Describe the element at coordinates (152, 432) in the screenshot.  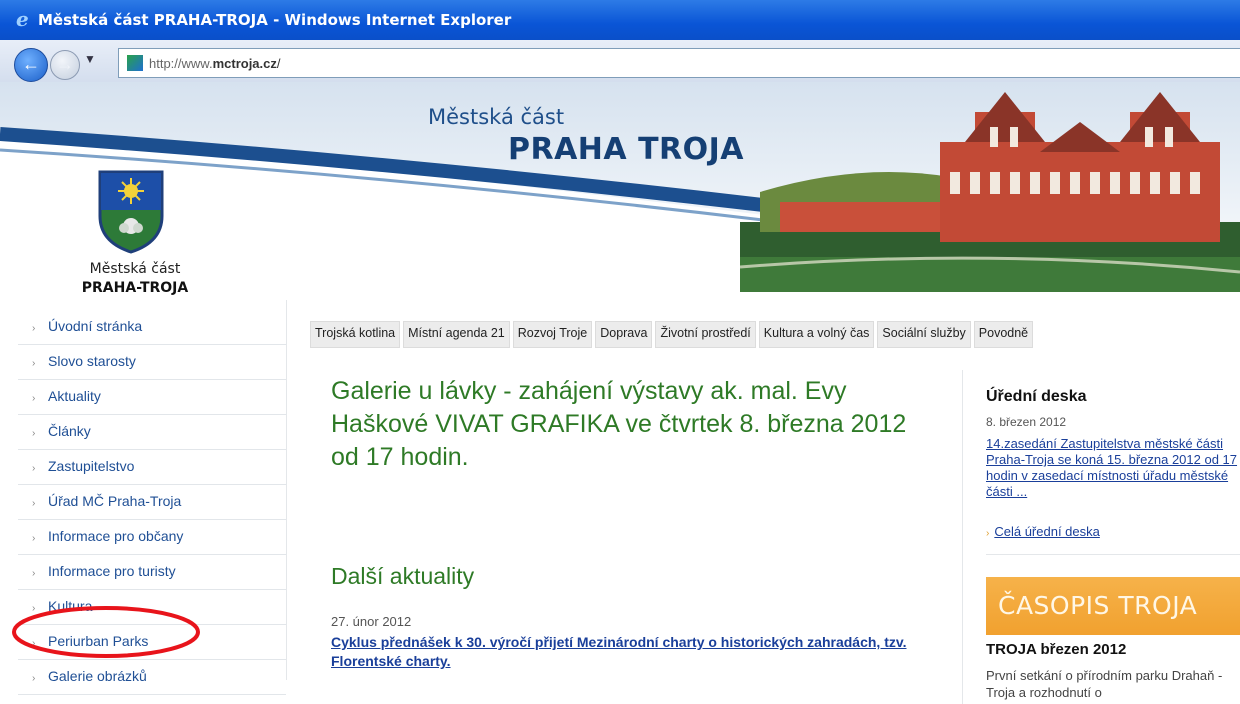
I see `sidebar-item-clanky: › Články` at that location.